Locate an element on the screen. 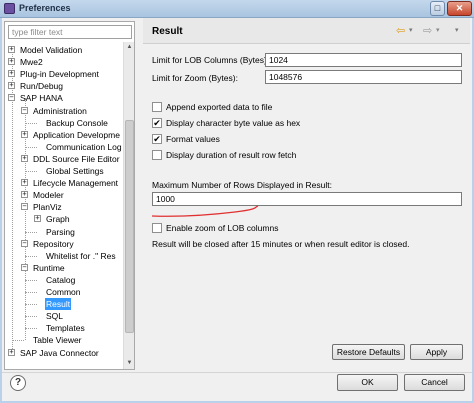 Image resolution: width=474 pixels, height=403 pixels. tree-item-label: Result is located at coordinates (58, 304).